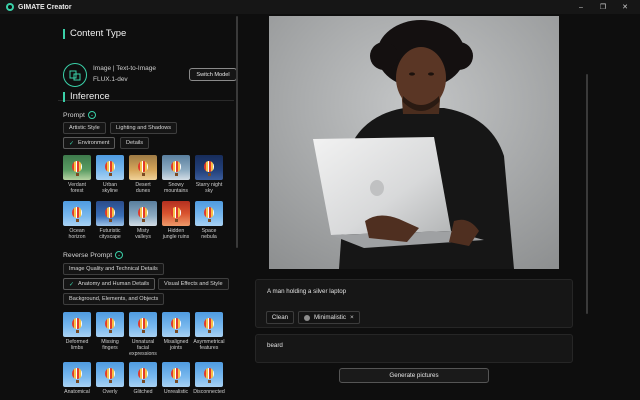 This screenshot has width=640, height=400. What do you see at coordinates (89, 143) in the screenshot?
I see `tab-environment: ✓ Environment` at bounding box center [89, 143].